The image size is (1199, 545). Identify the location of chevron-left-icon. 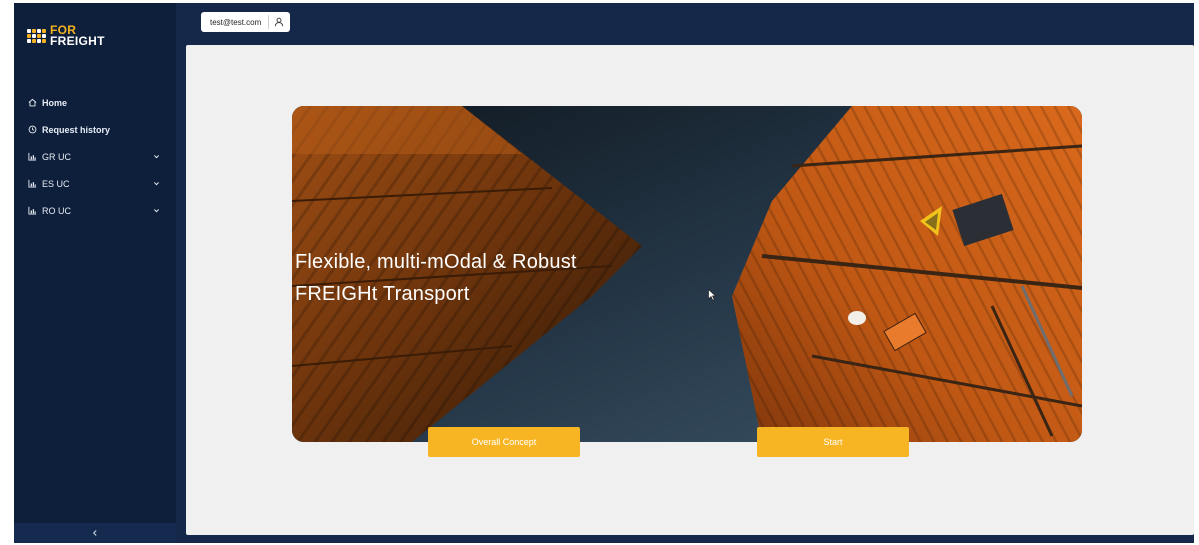
(94, 533).